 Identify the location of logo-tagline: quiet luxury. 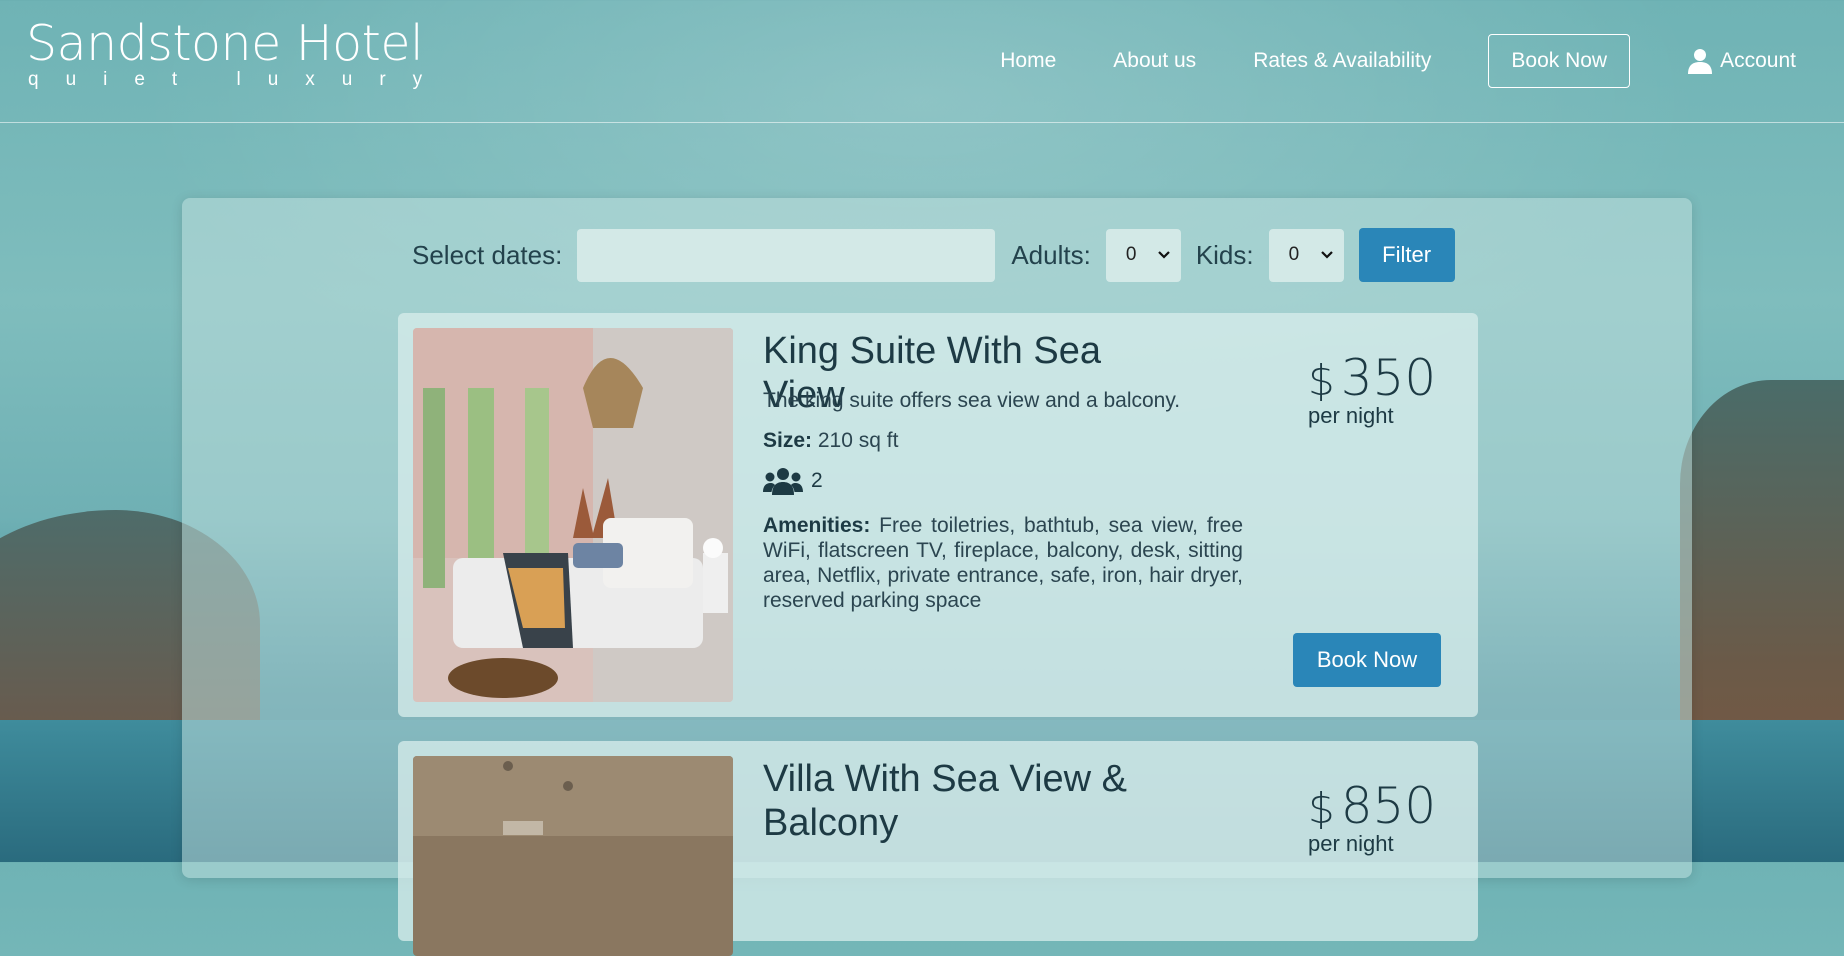
(239, 79).